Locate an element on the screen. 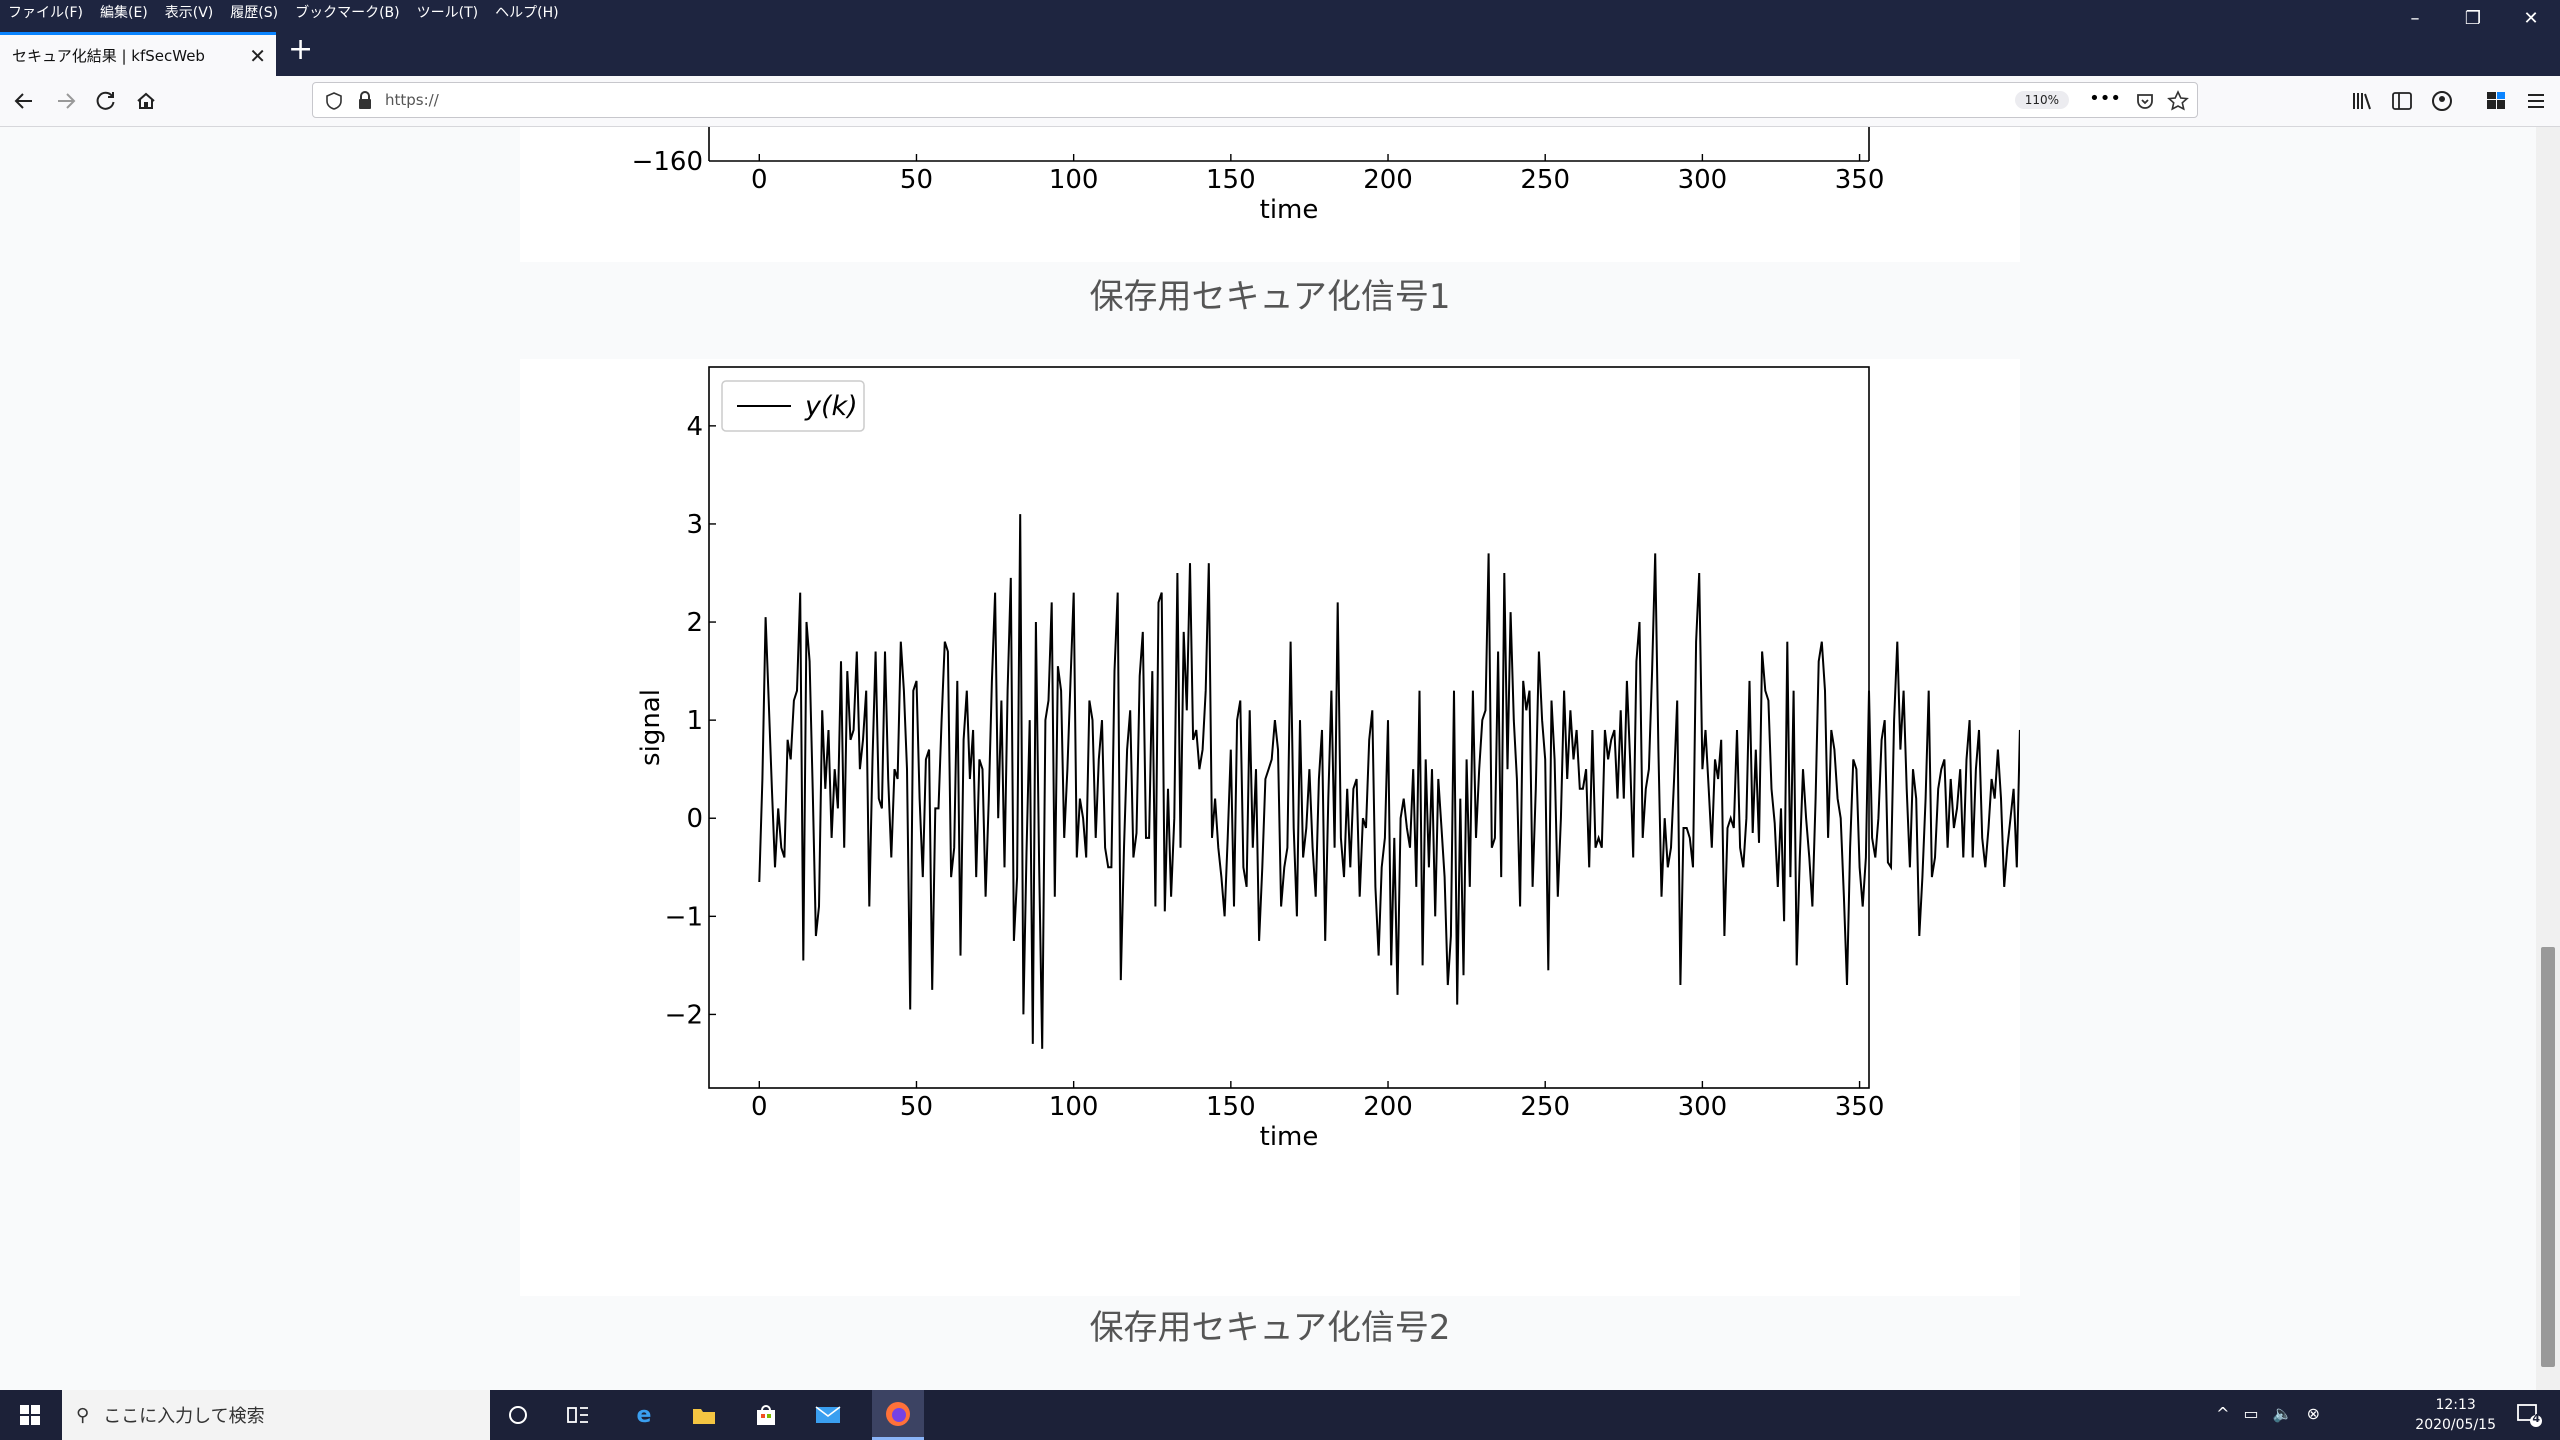 Image resolution: width=2560 pixels, height=1440 pixels. shield-icon is located at coordinates (334, 101).